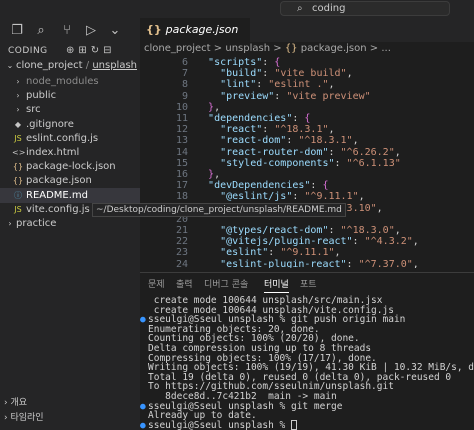  I want to click on file-tree-item: JS eslint.config.js, so click(70, 138).